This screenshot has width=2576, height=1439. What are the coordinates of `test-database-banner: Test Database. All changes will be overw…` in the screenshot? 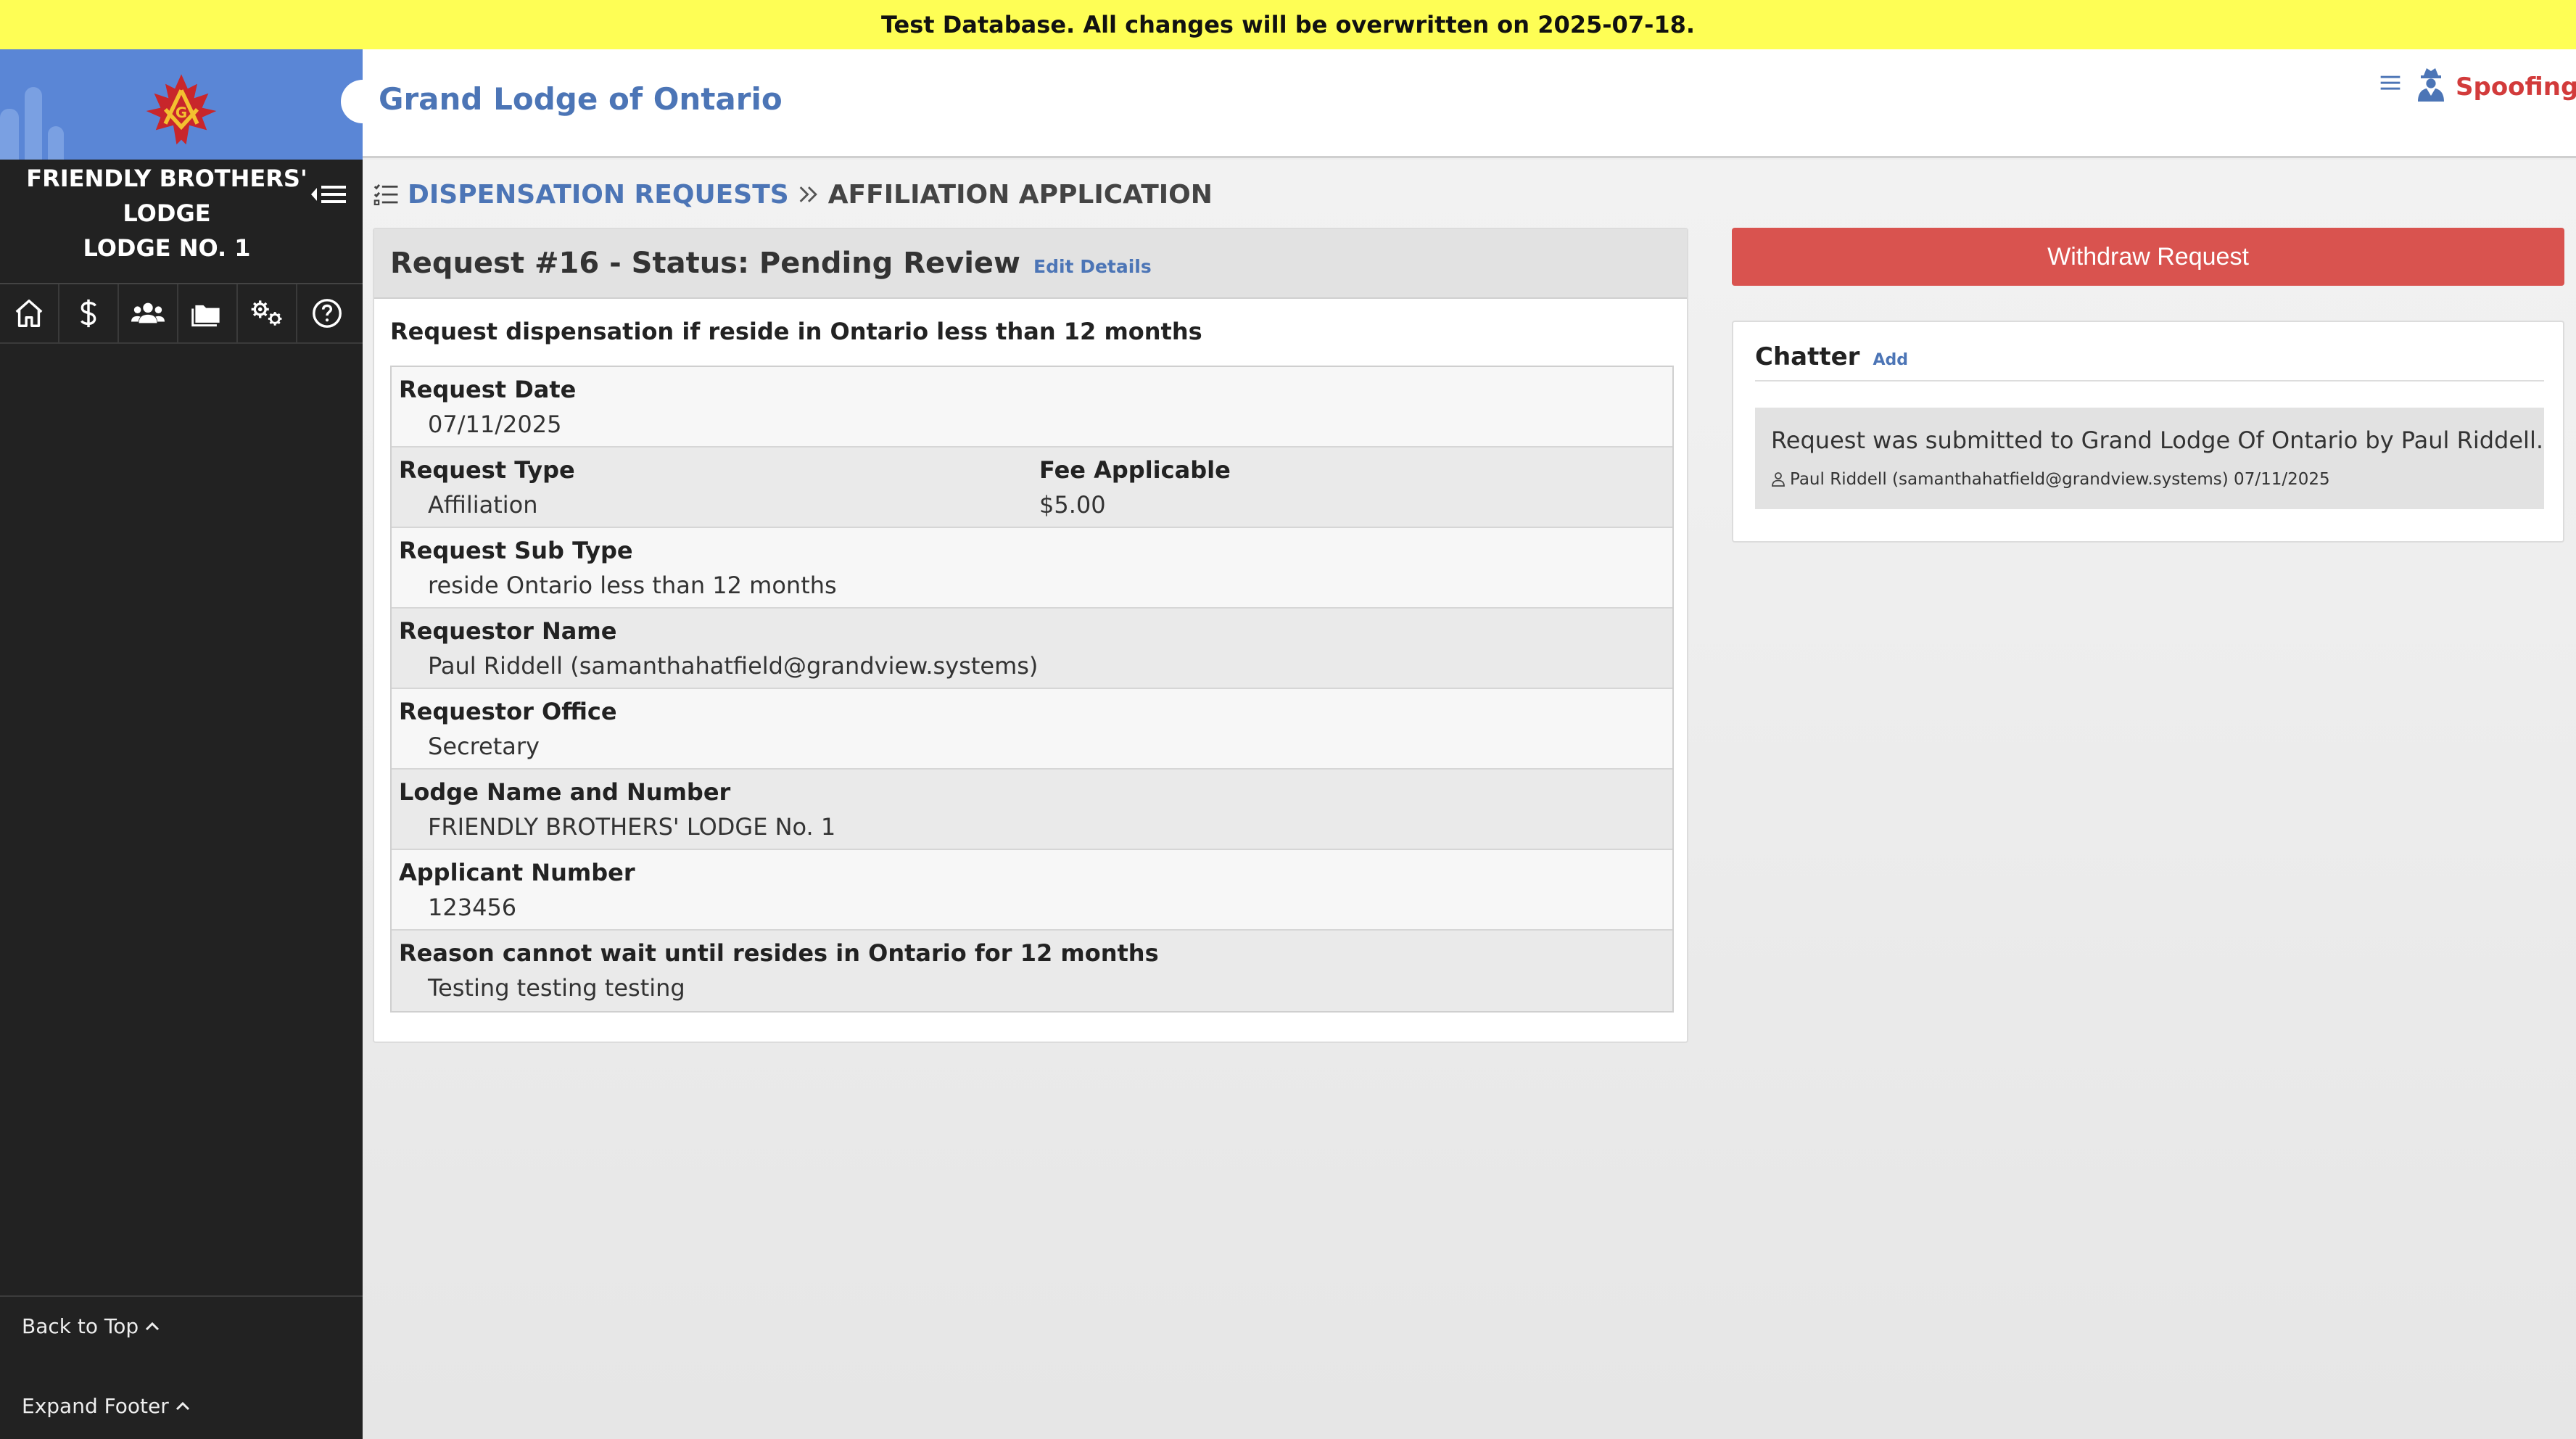 It's located at (1288, 25).